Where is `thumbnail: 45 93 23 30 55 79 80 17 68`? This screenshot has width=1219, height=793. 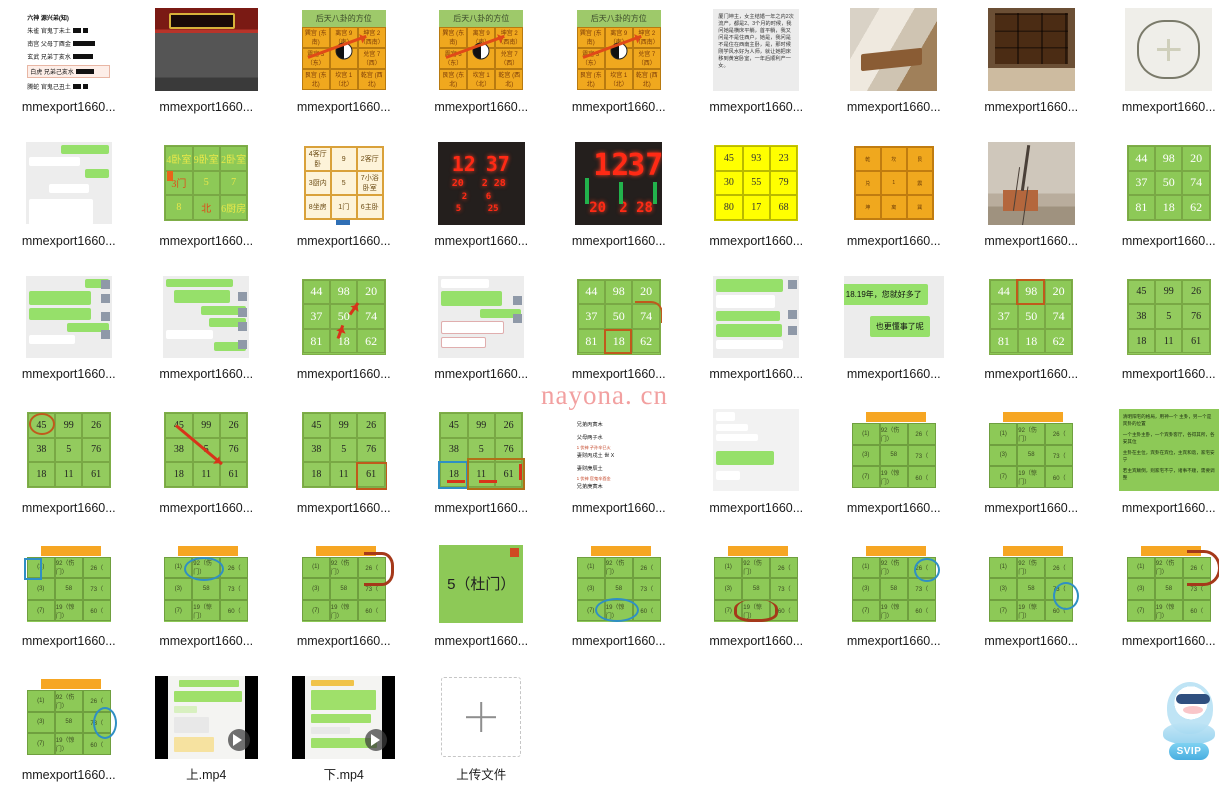 thumbnail: 45 93 23 30 55 79 80 17 68 is located at coordinates (756, 183).